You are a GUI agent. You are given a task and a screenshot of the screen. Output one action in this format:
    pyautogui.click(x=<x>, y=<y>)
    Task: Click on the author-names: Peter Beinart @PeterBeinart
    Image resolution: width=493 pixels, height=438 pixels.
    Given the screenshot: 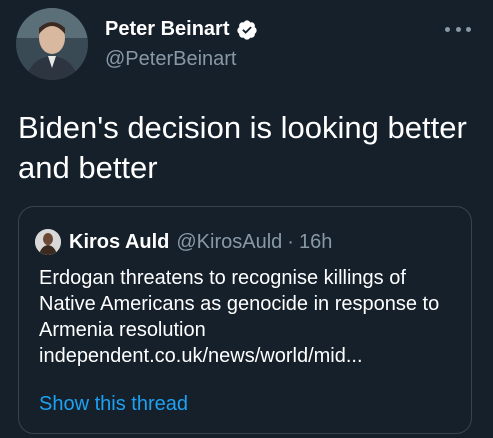 What is the action you would take?
    pyautogui.click(x=181, y=44)
    